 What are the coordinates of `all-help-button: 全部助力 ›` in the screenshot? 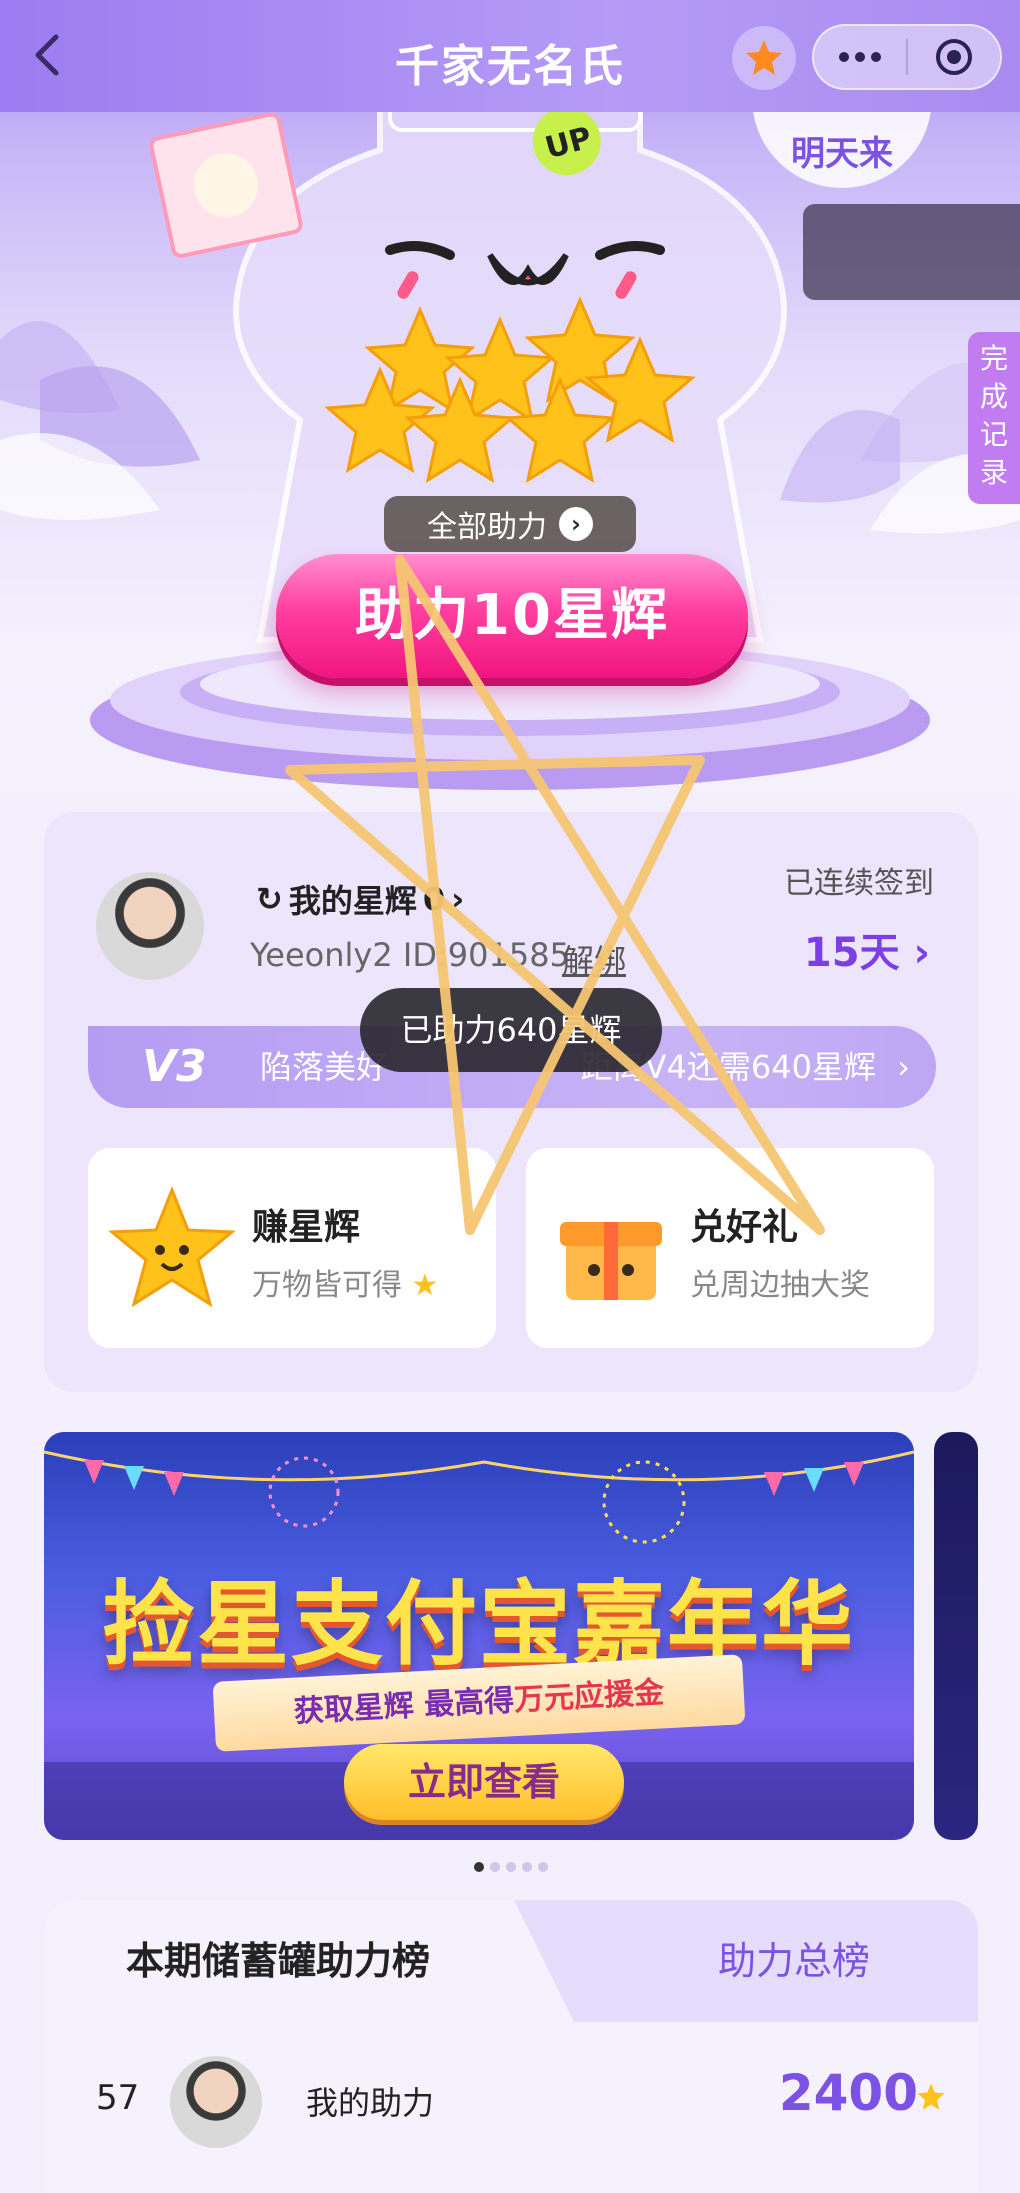 It's located at (510, 524).